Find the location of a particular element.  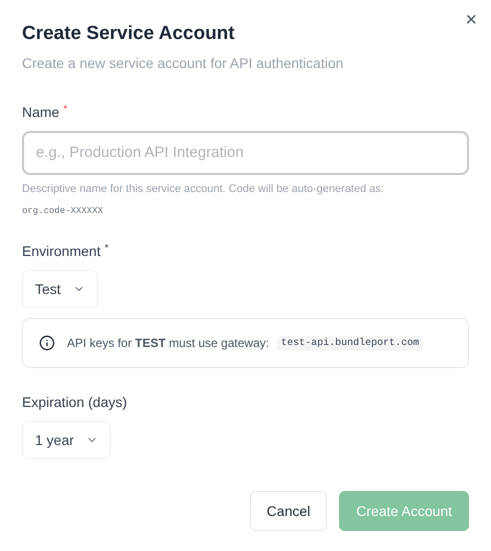

help-code: org.code-XXXXXX is located at coordinates (63, 211).